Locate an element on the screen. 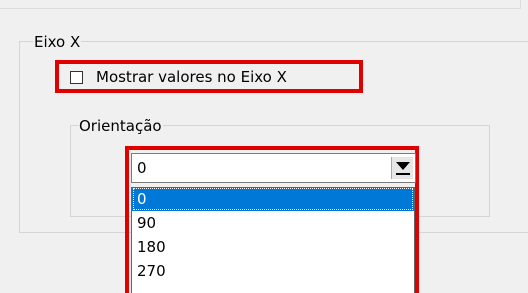 The height and width of the screenshot is (293, 528). chevron-down-icon is located at coordinates (403, 166).